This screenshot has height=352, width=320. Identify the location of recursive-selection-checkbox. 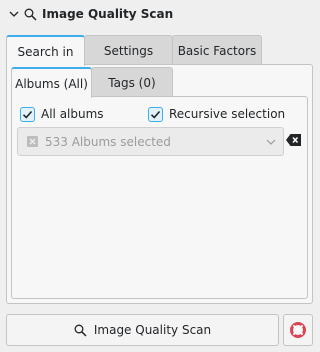
(155, 114).